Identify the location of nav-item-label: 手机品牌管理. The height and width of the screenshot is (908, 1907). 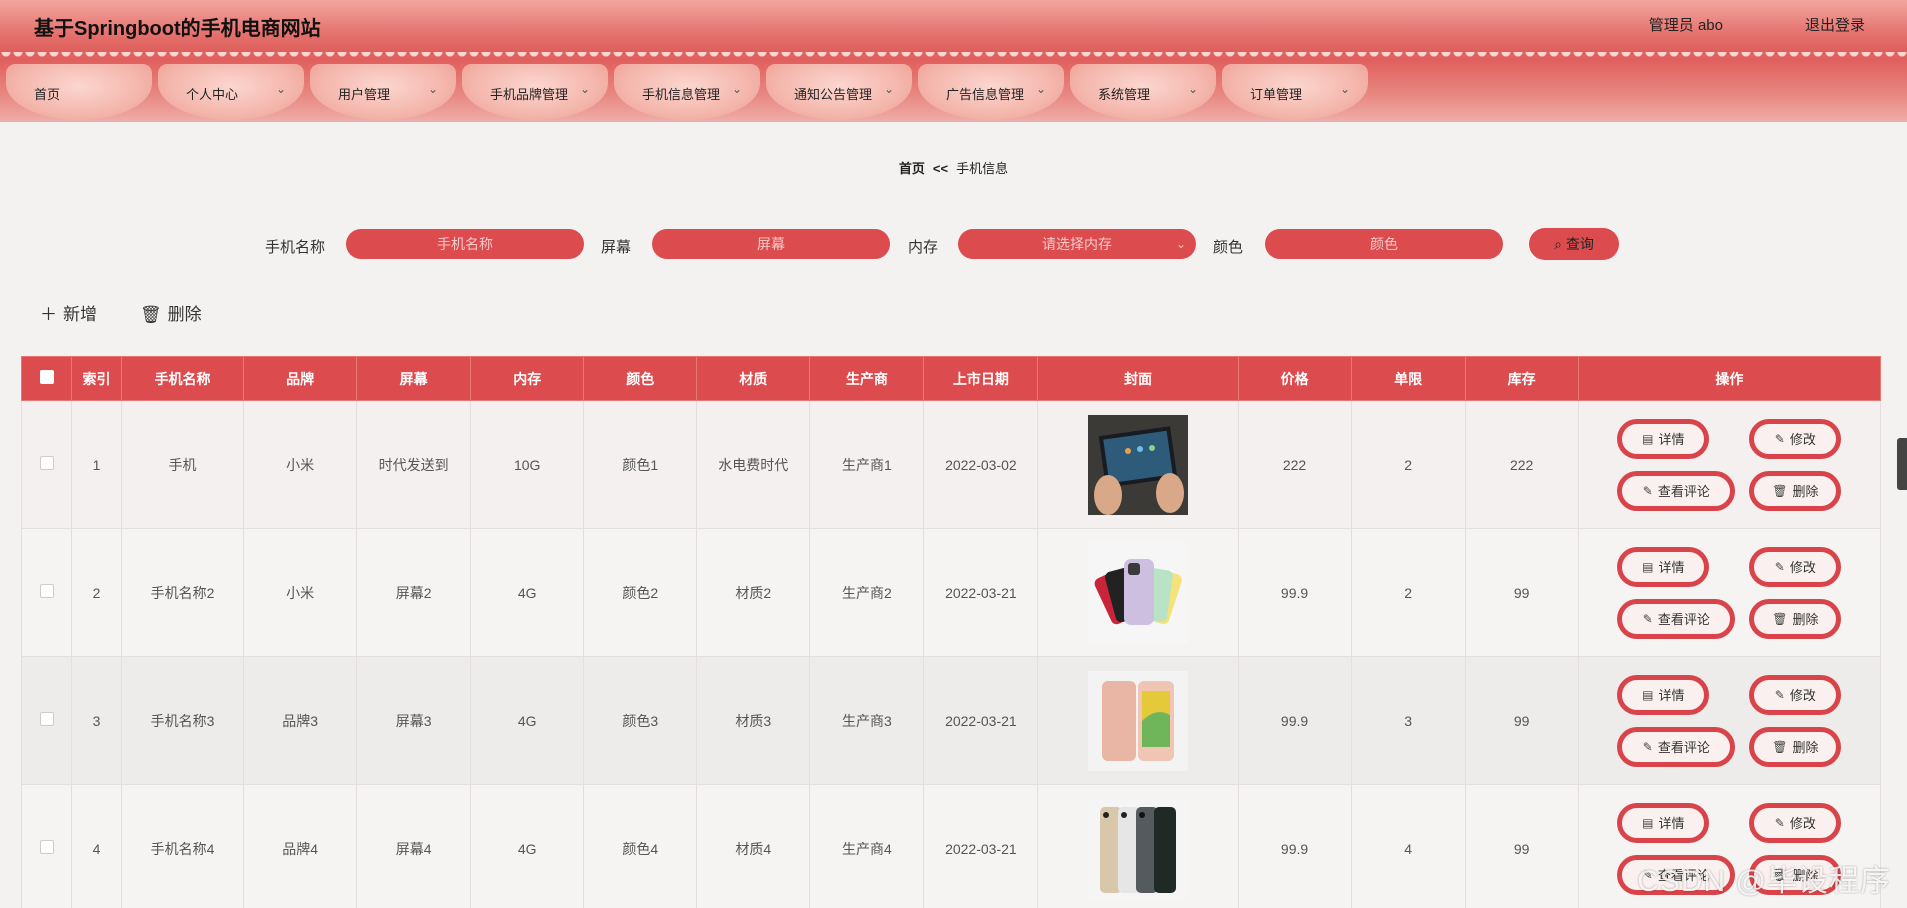
(529, 94).